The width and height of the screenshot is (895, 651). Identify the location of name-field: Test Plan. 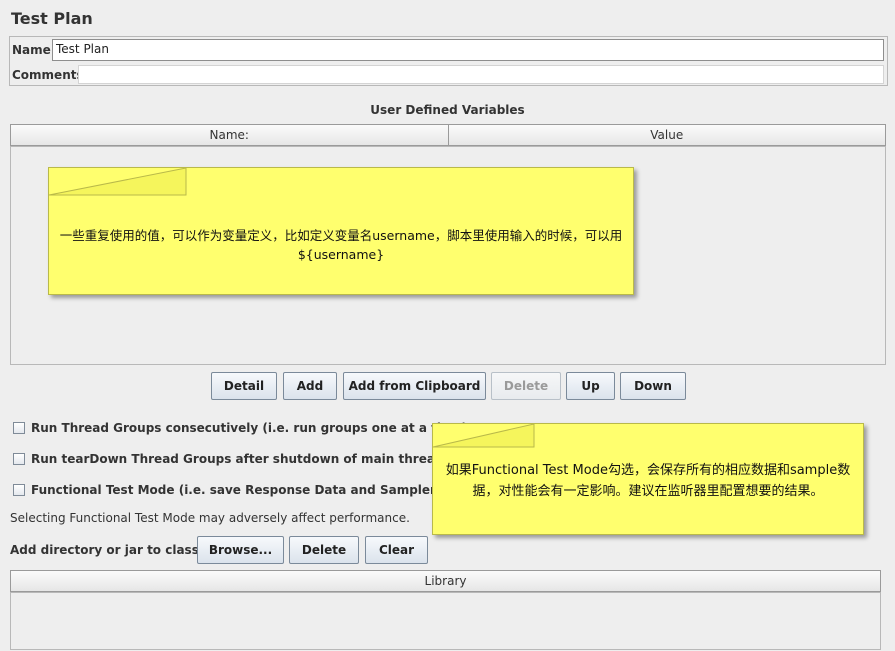
(468, 50).